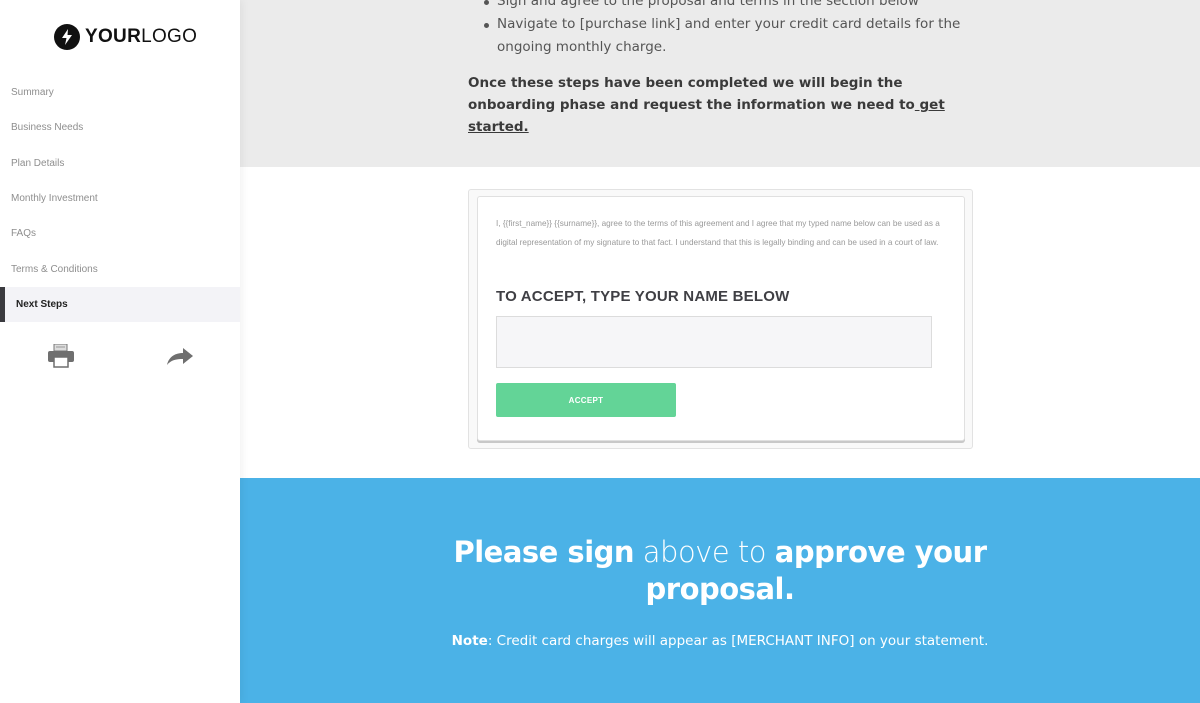 The height and width of the screenshot is (703, 1200). Describe the element at coordinates (120, 163) in the screenshot. I see `nav-item-plan-details: Plan Details` at that location.